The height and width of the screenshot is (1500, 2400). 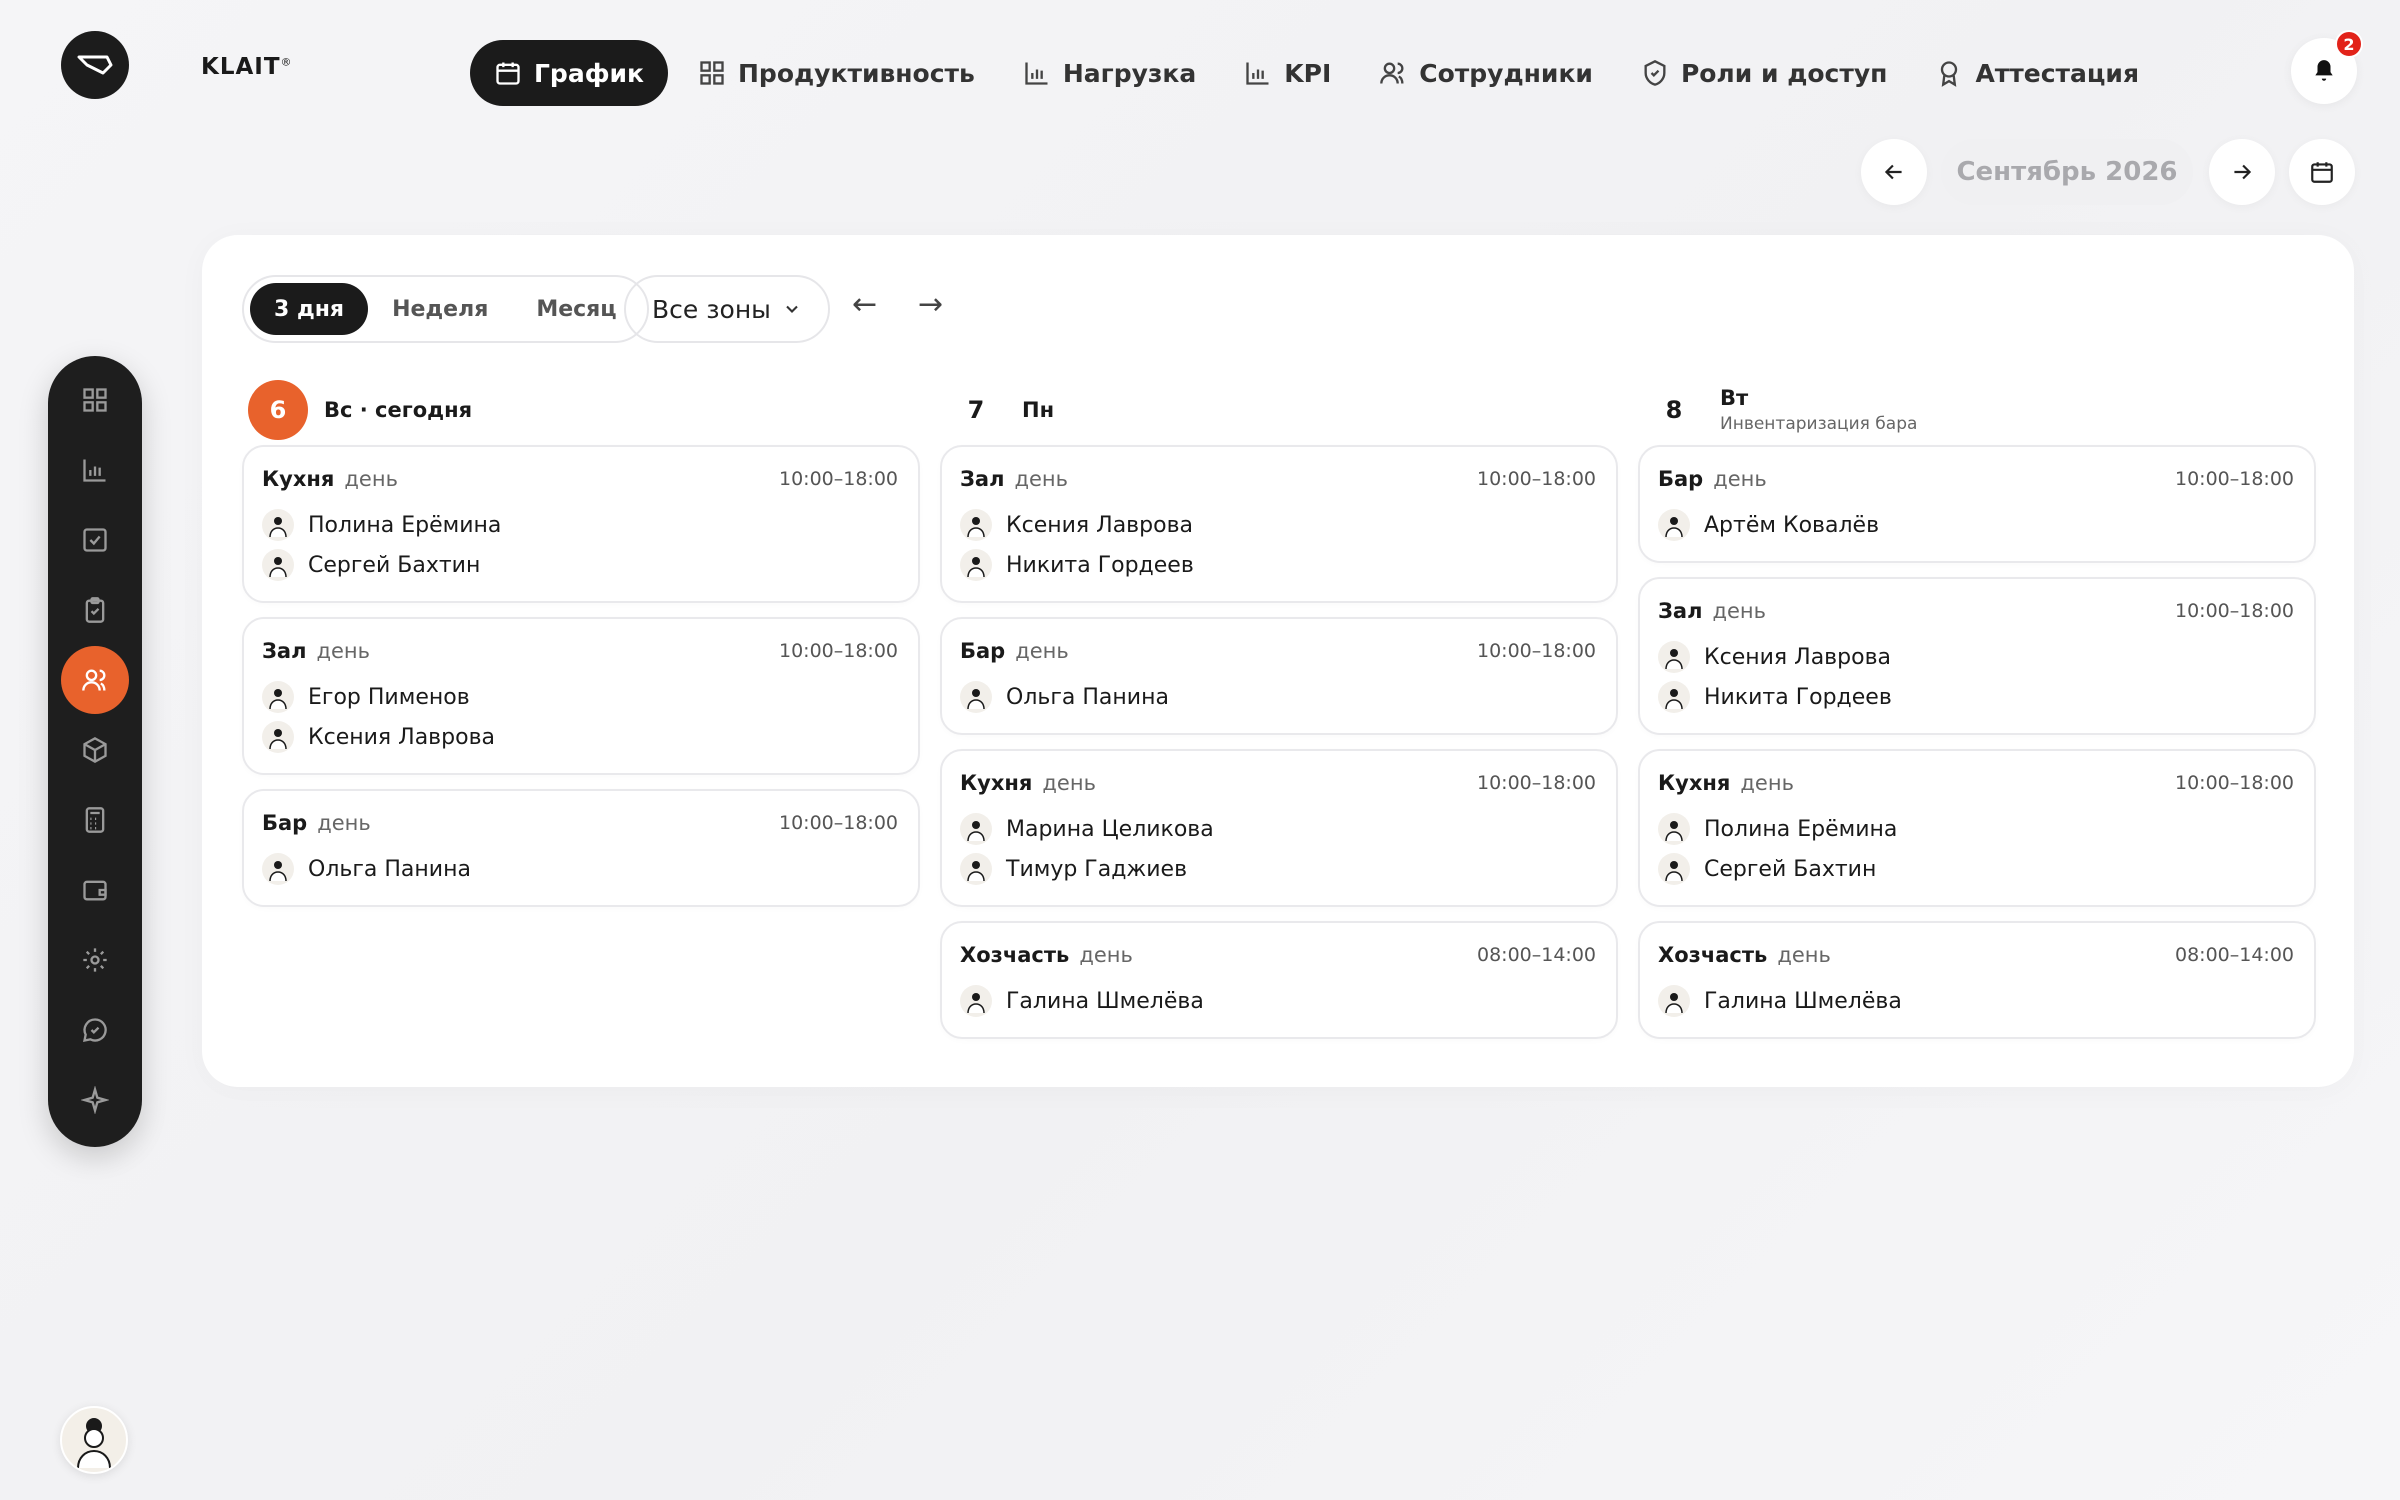 I want to click on view-week: Неделя, so click(x=440, y=309).